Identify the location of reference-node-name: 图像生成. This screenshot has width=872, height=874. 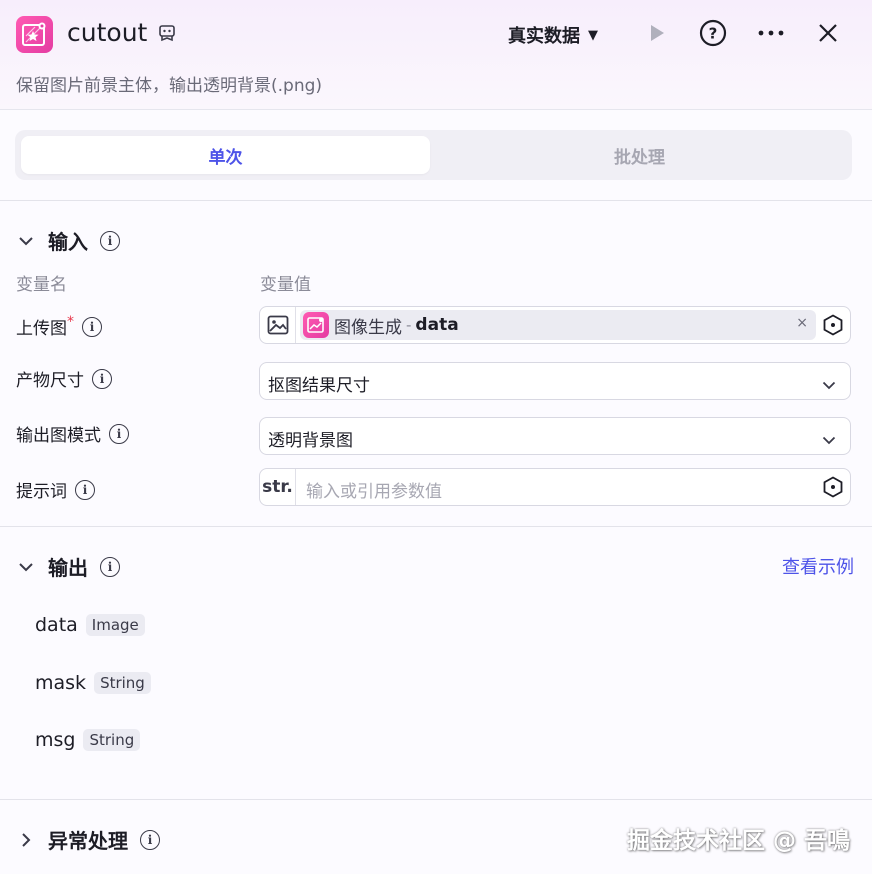
(368, 327).